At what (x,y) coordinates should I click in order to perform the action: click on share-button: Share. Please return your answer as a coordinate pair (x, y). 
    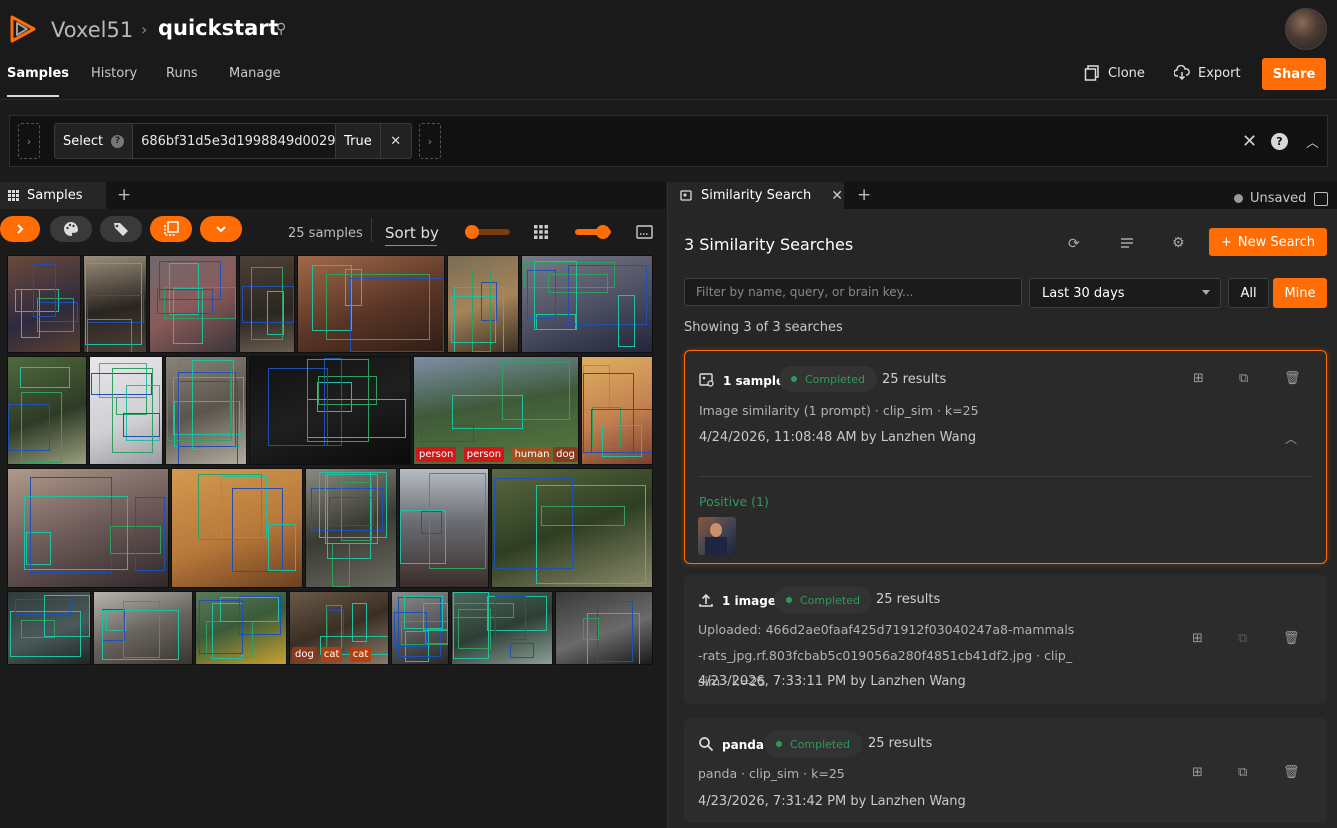
    Looking at the image, I should click on (1294, 74).